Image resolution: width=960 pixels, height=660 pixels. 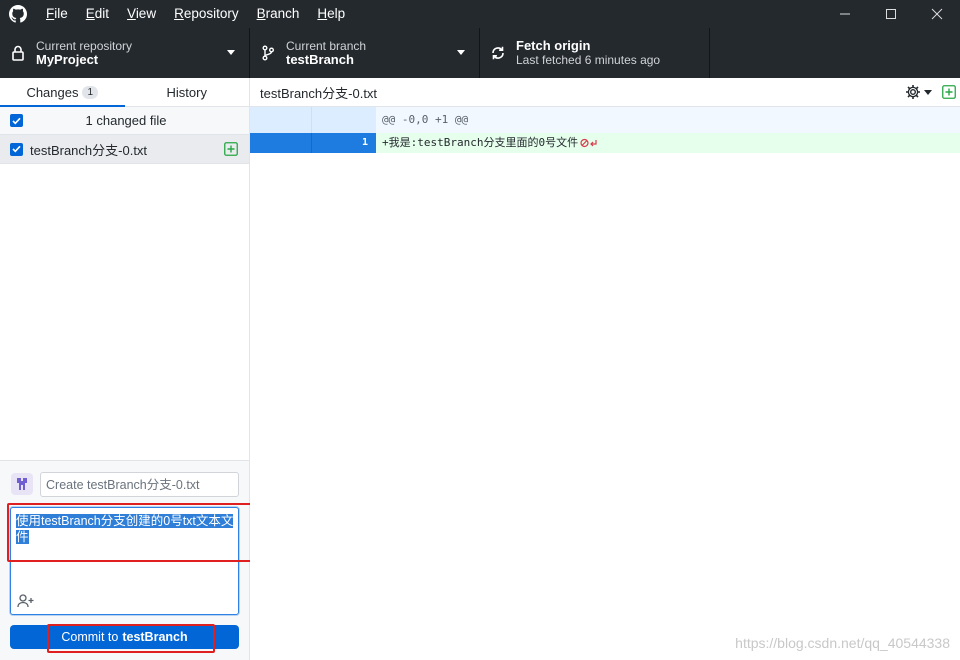 I want to click on avatar, so click(x=22, y=484).